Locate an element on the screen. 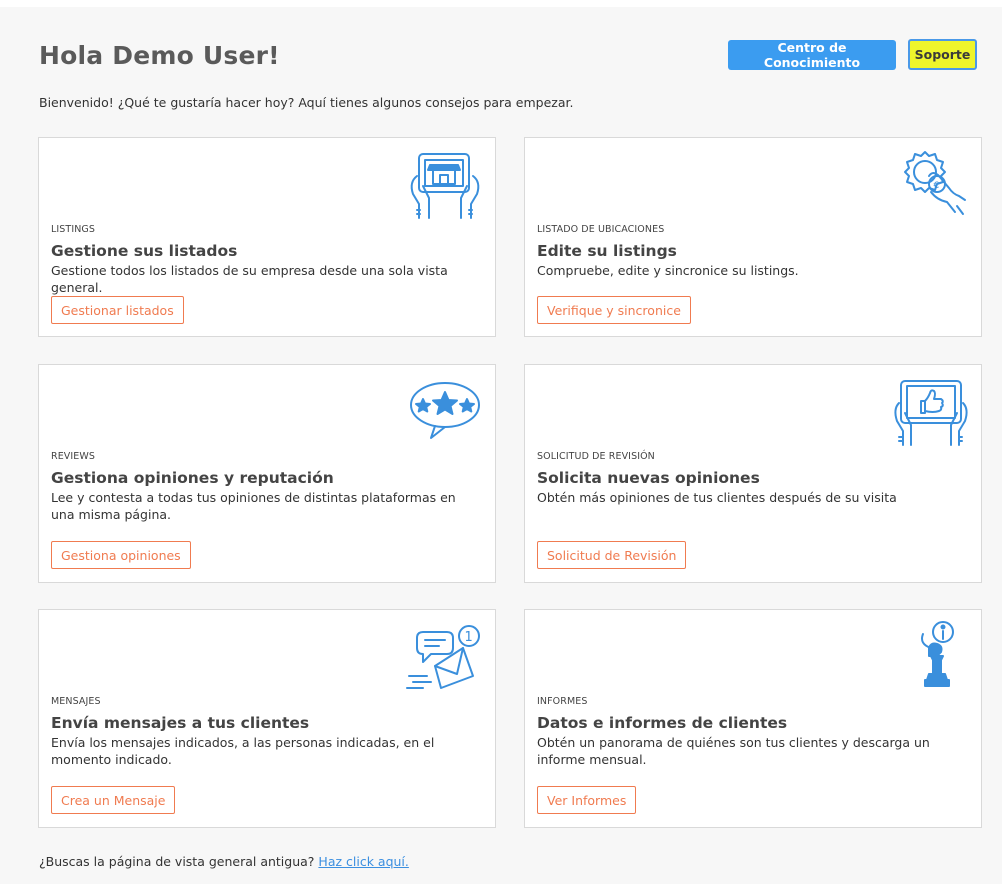  manage-listings-button: Gestionar listados is located at coordinates (117, 310).